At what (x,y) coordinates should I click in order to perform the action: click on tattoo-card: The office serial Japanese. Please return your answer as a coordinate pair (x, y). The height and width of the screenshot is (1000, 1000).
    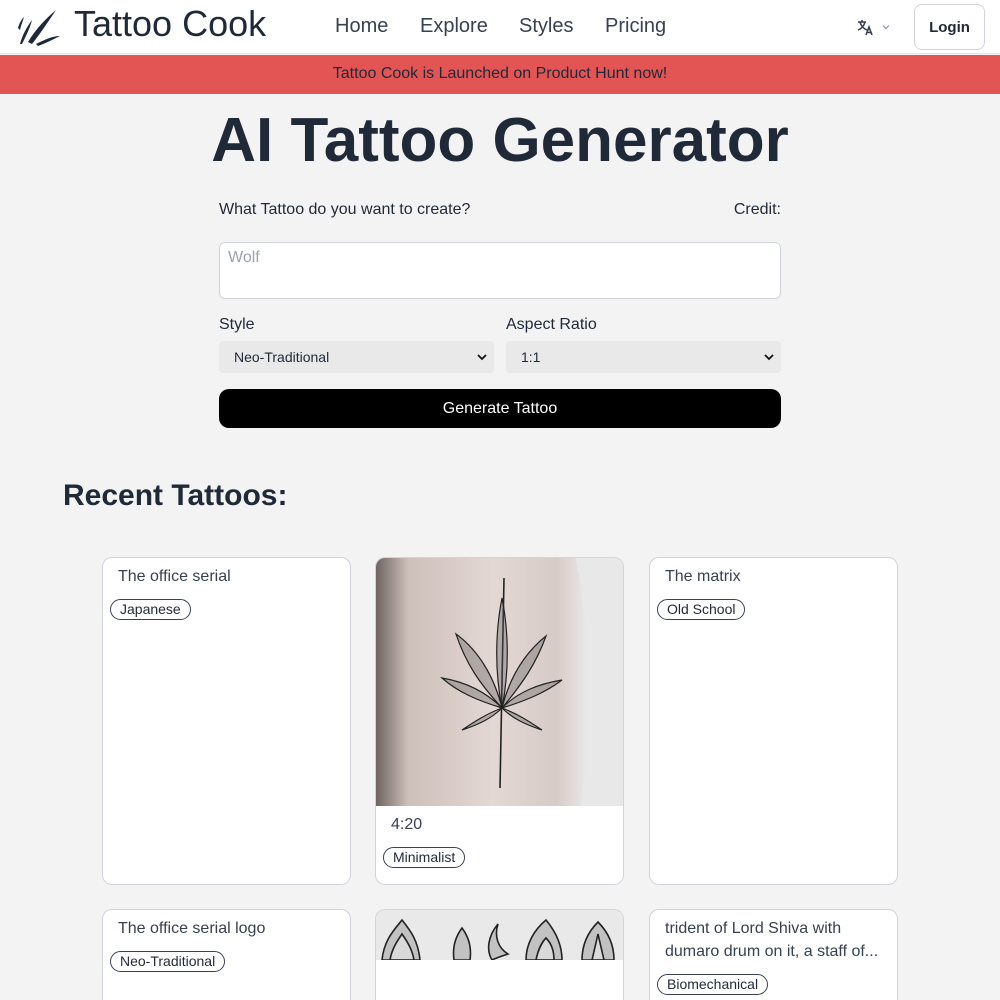
    Looking at the image, I should click on (226, 721).